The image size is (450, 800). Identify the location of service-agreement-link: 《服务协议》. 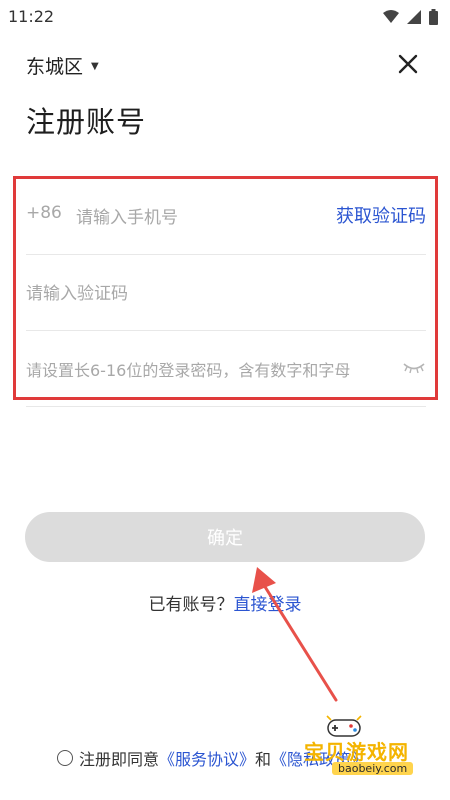
(207, 758).